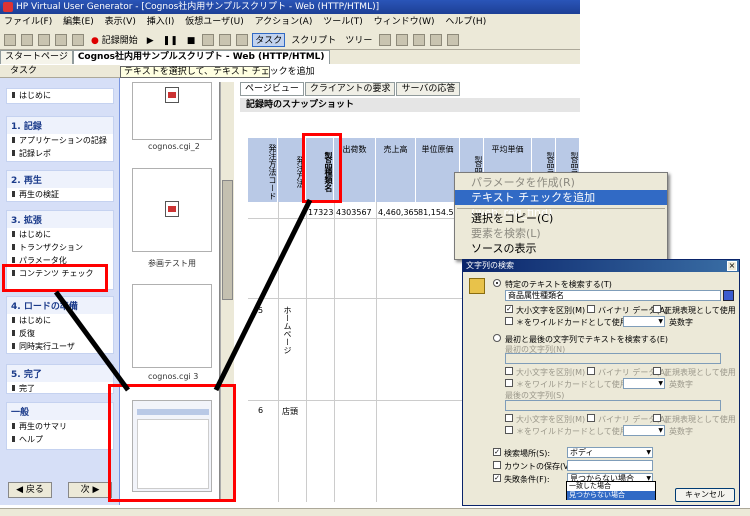 This screenshot has height=516, width=750. What do you see at coordinates (561, 248) in the screenshot?
I see `menu-view-source: ソースの表示` at bounding box center [561, 248].